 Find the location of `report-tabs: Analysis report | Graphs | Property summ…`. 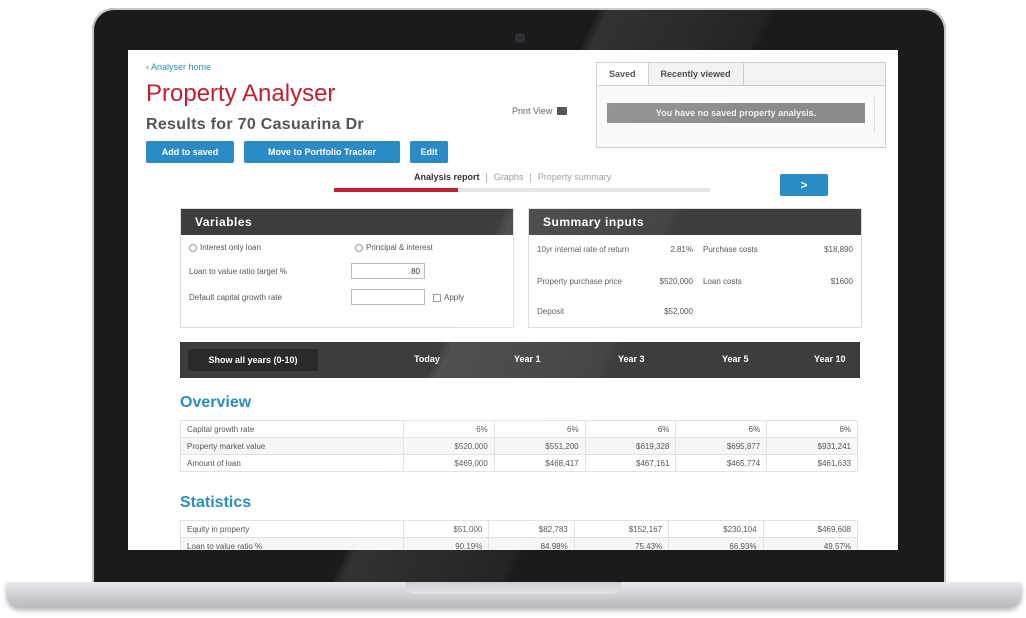

report-tabs: Analysis report | Graphs | Property summ… is located at coordinates (512, 177).